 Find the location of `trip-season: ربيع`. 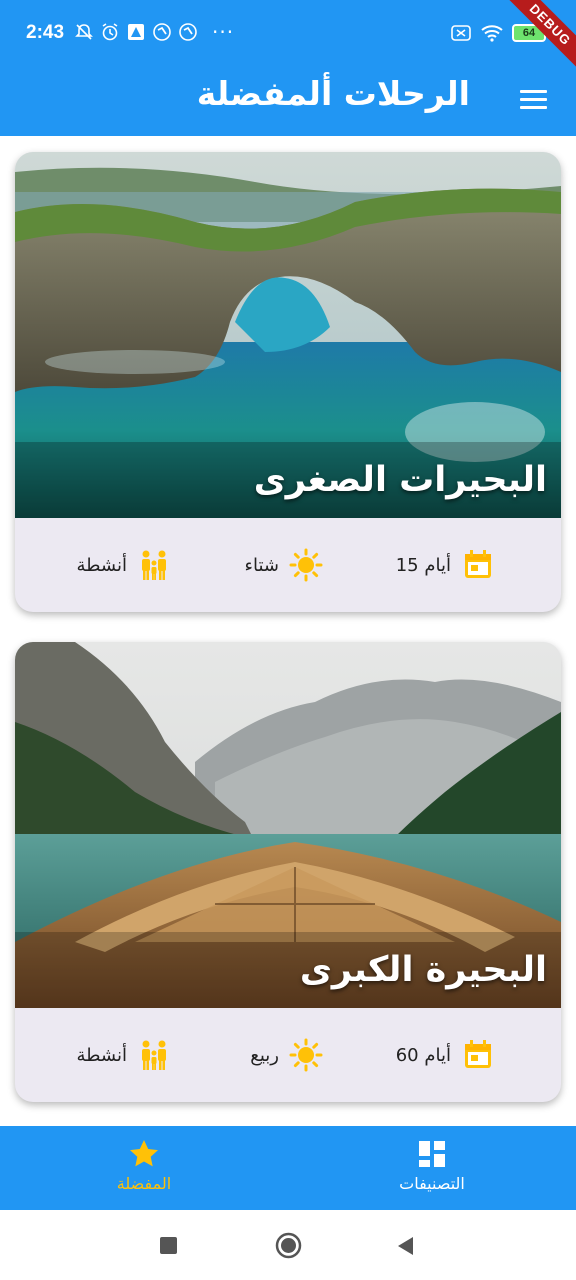

trip-season: ربيع is located at coordinates (286, 1055).